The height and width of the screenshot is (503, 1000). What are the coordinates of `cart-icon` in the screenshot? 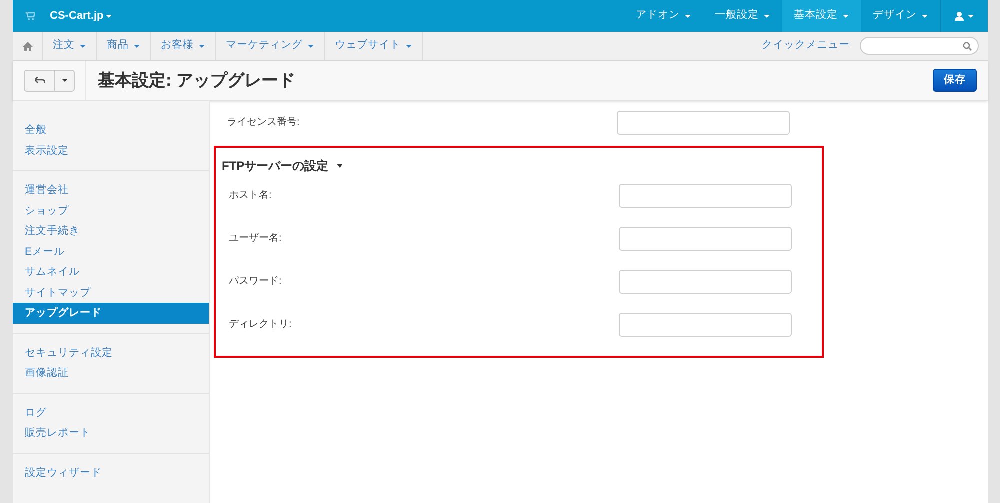 It's located at (30, 16).